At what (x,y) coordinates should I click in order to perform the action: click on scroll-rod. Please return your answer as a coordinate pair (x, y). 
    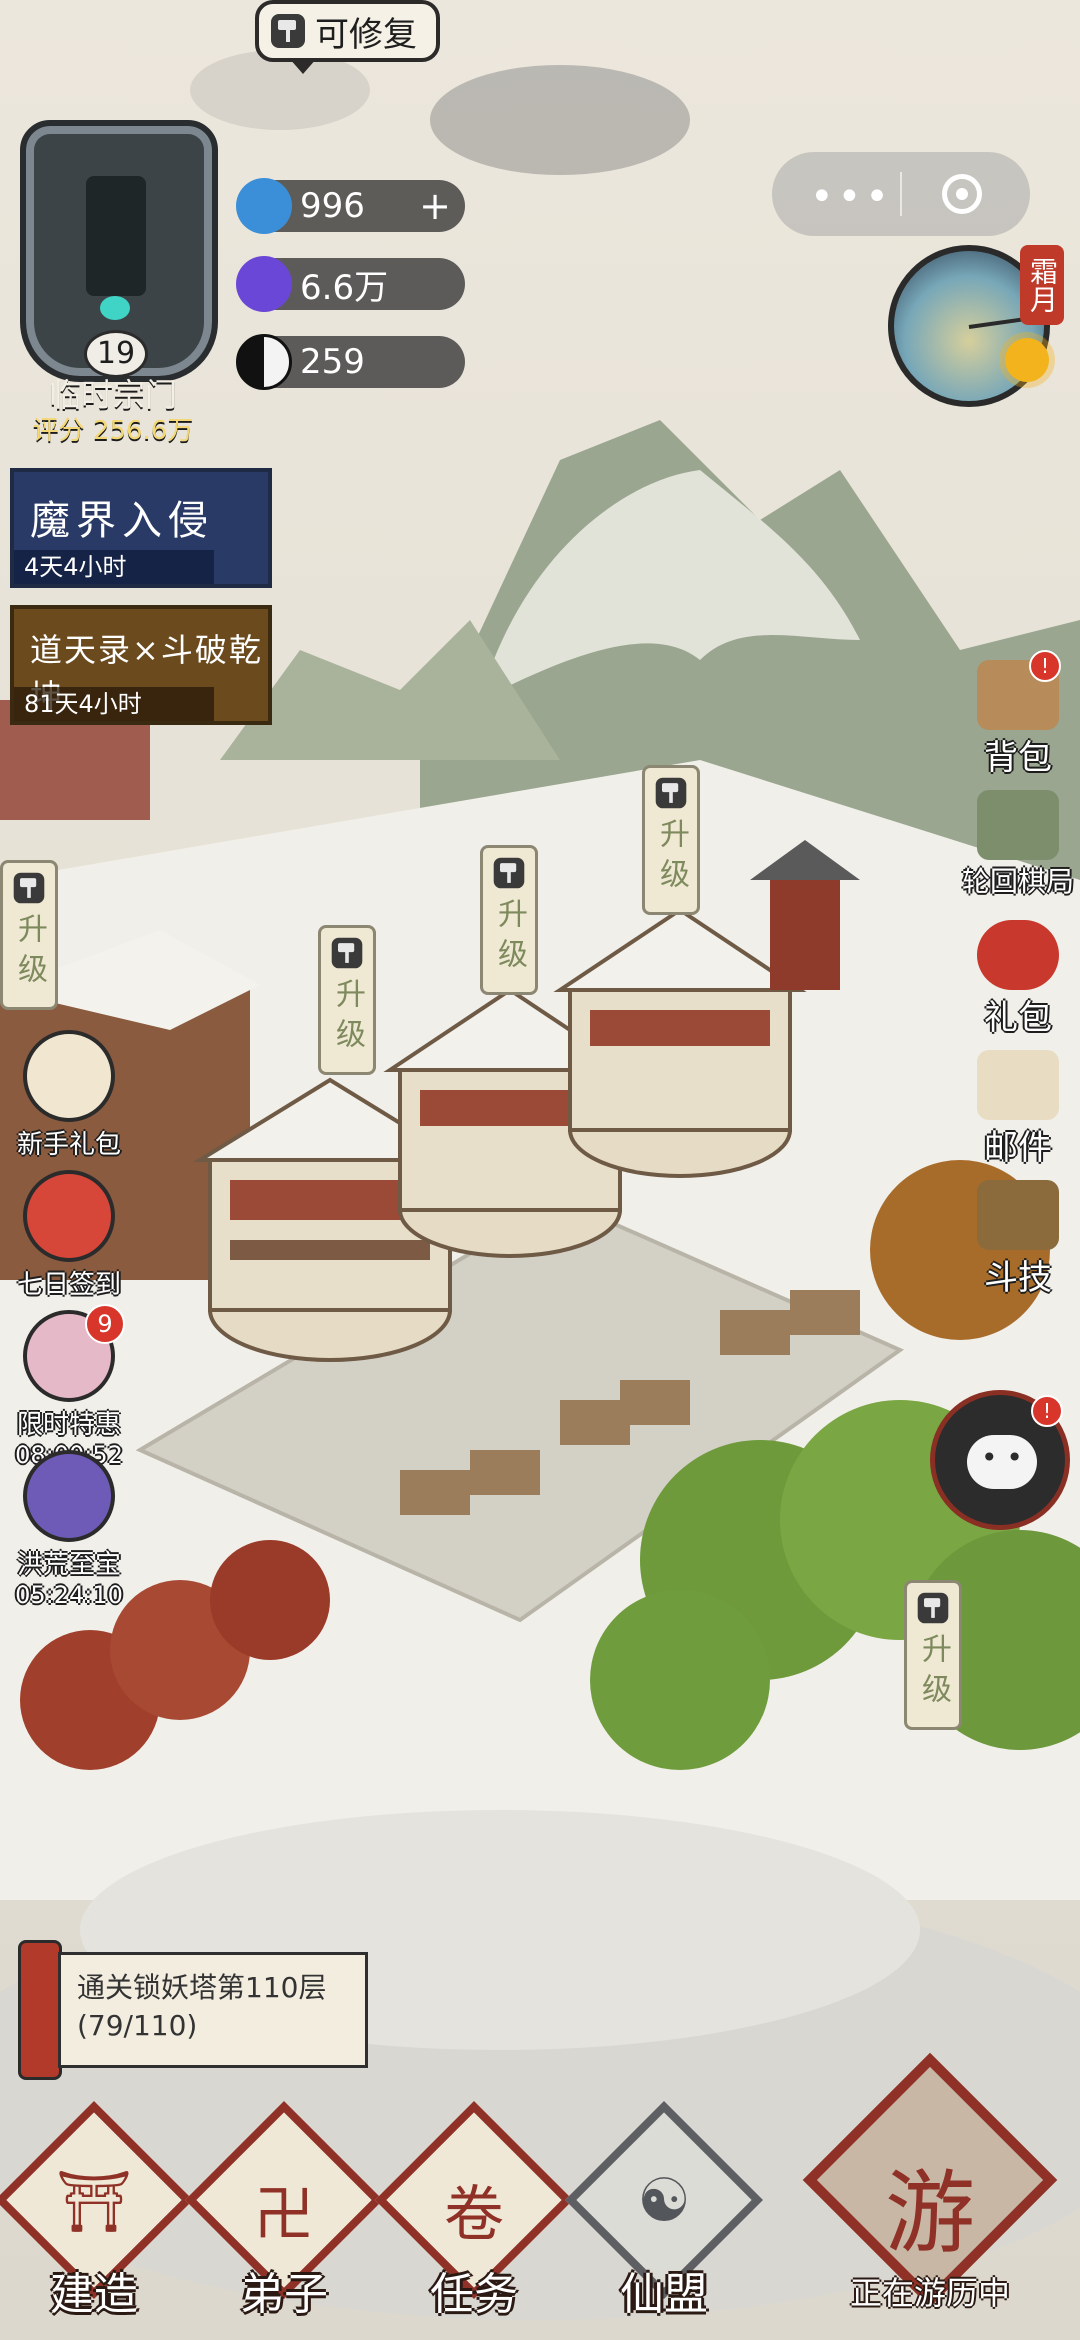
    Looking at the image, I should click on (40, 2010).